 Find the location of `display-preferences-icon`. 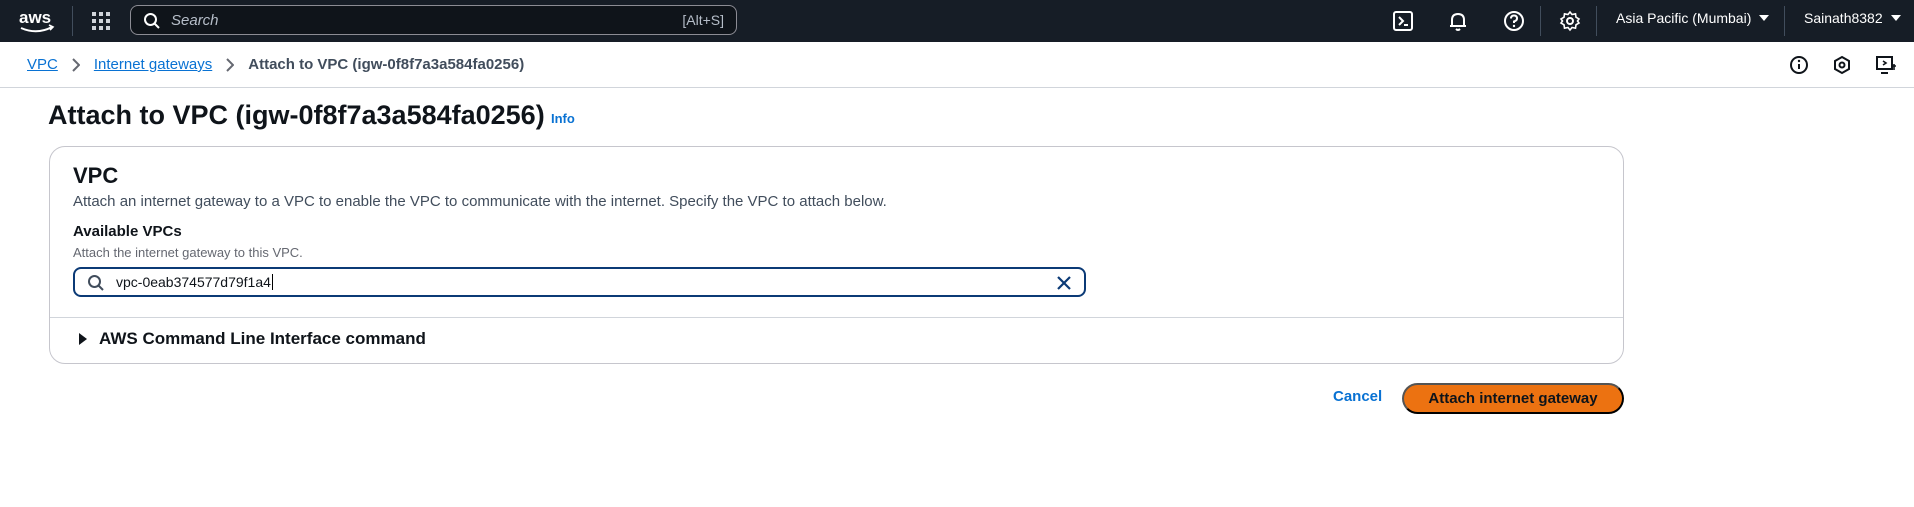

display-preferences-icon is located at coordinates (1886, 65).